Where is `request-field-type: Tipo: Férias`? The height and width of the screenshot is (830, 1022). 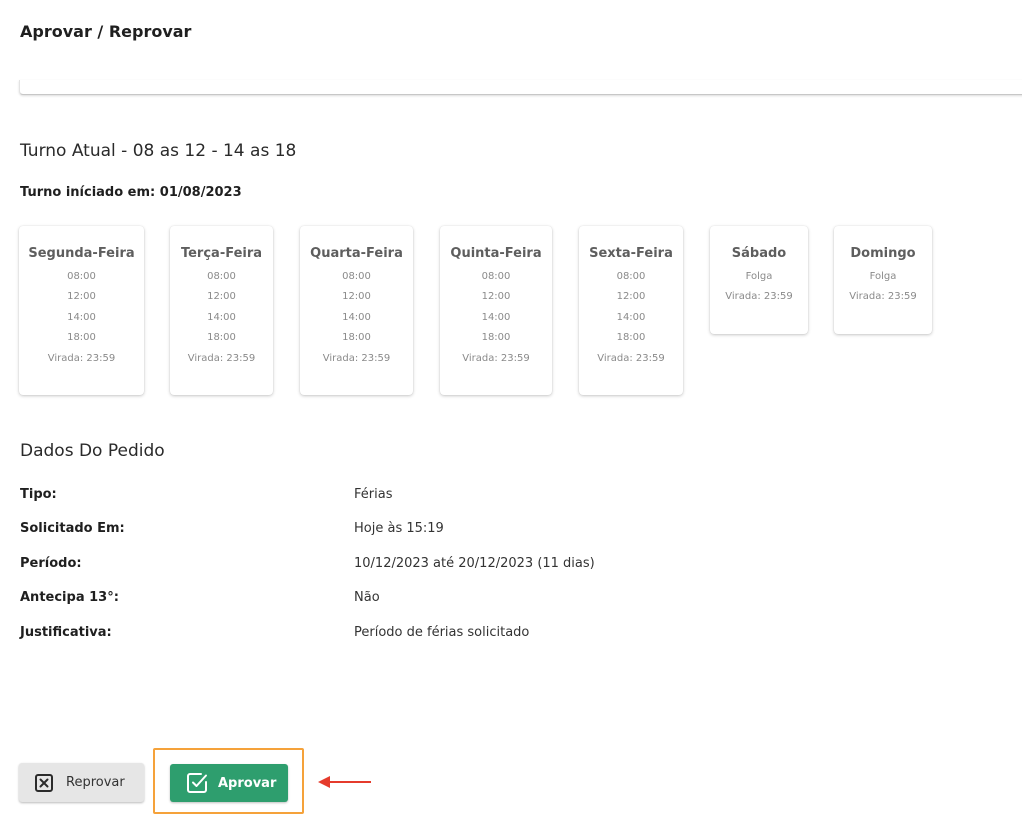
request-field-type: Tipo: Férias is located at coordinates (370, 497).